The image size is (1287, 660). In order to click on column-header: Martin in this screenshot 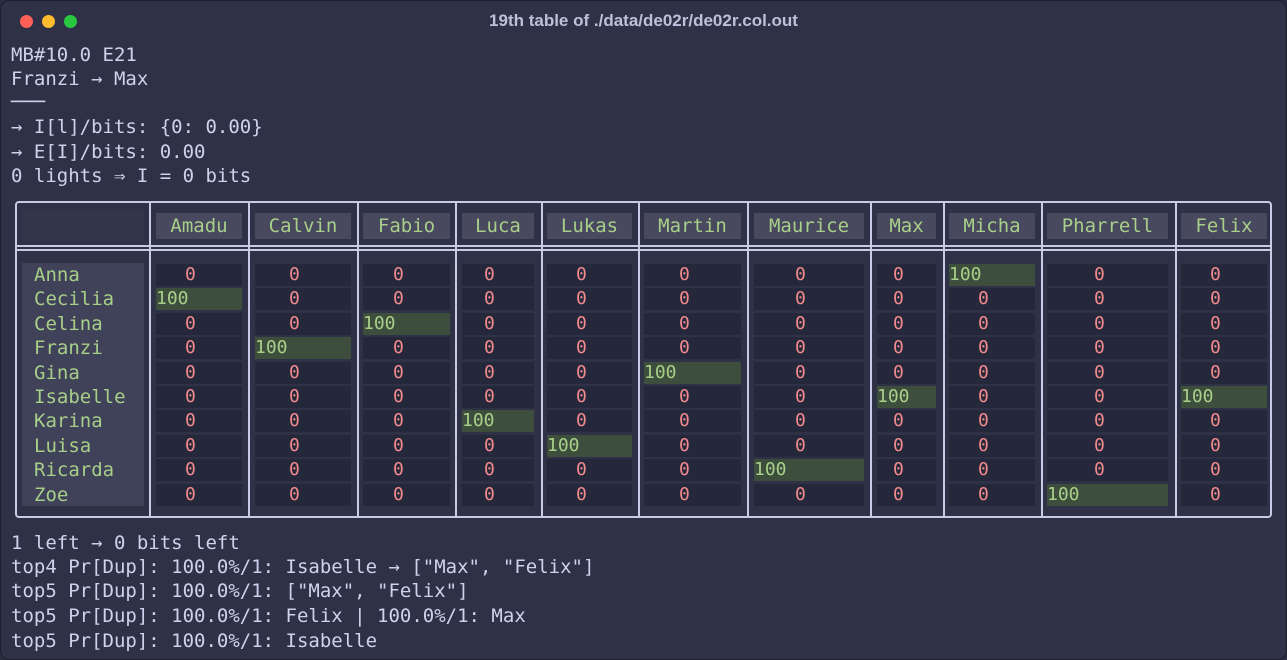, I will do `click(692, 226)`.